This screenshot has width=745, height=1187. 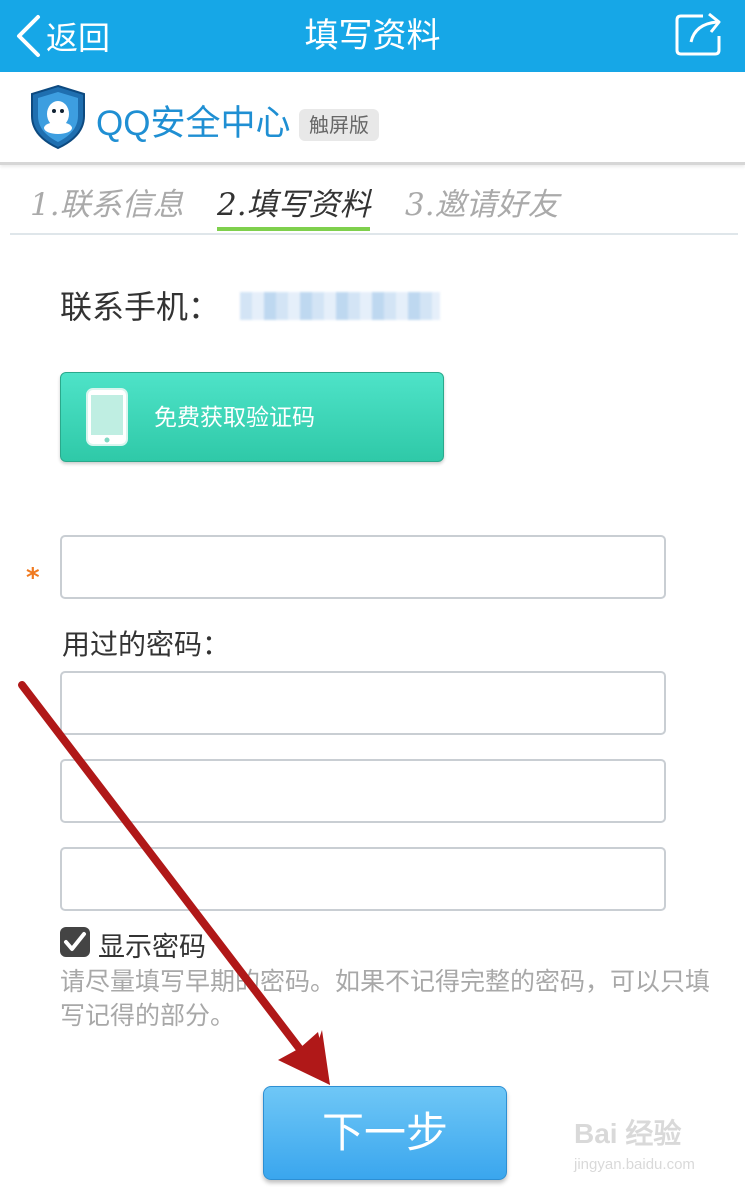 I want to click on touch-version-badge: 触屏版, so click(x=339, y=125).